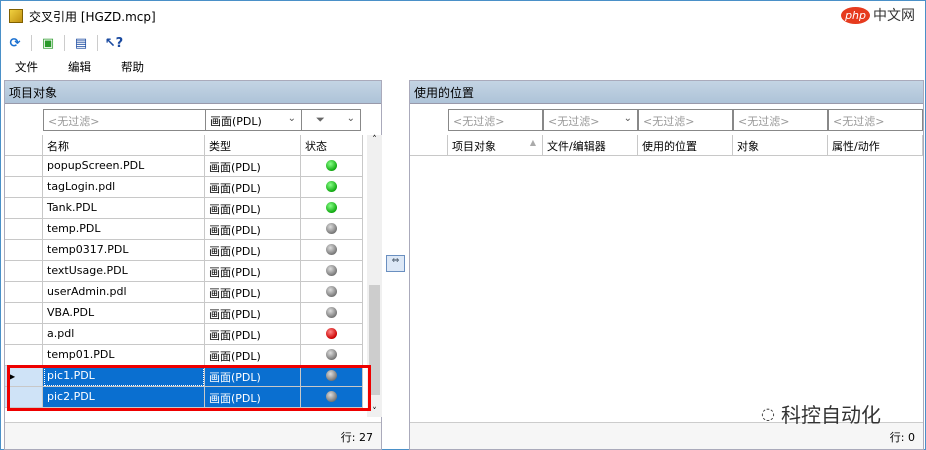 This screenshot has width=926, height=450. I want to click on column-header: 文件/编辑器, so click(590, 145).